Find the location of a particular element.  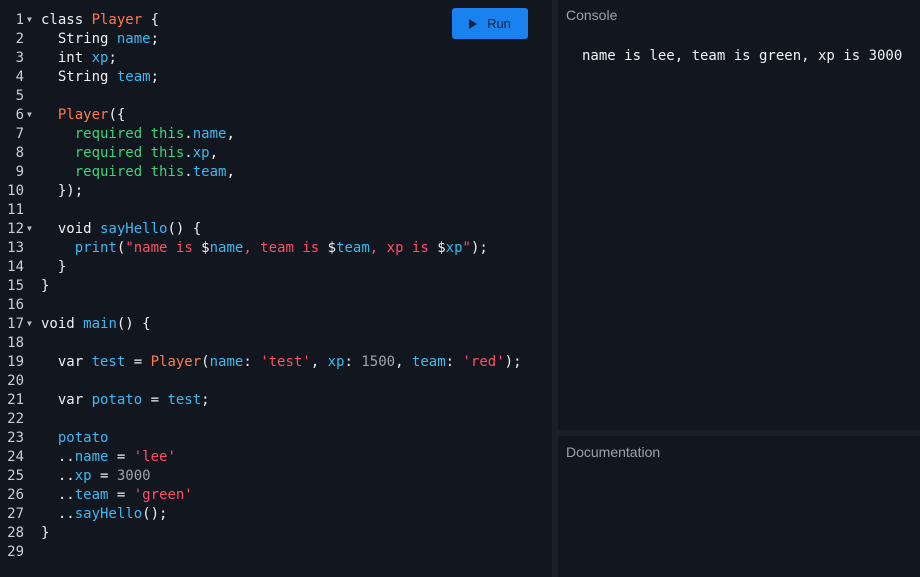

code-line: 8 required this.xp, is located at coordinates (276, 153).